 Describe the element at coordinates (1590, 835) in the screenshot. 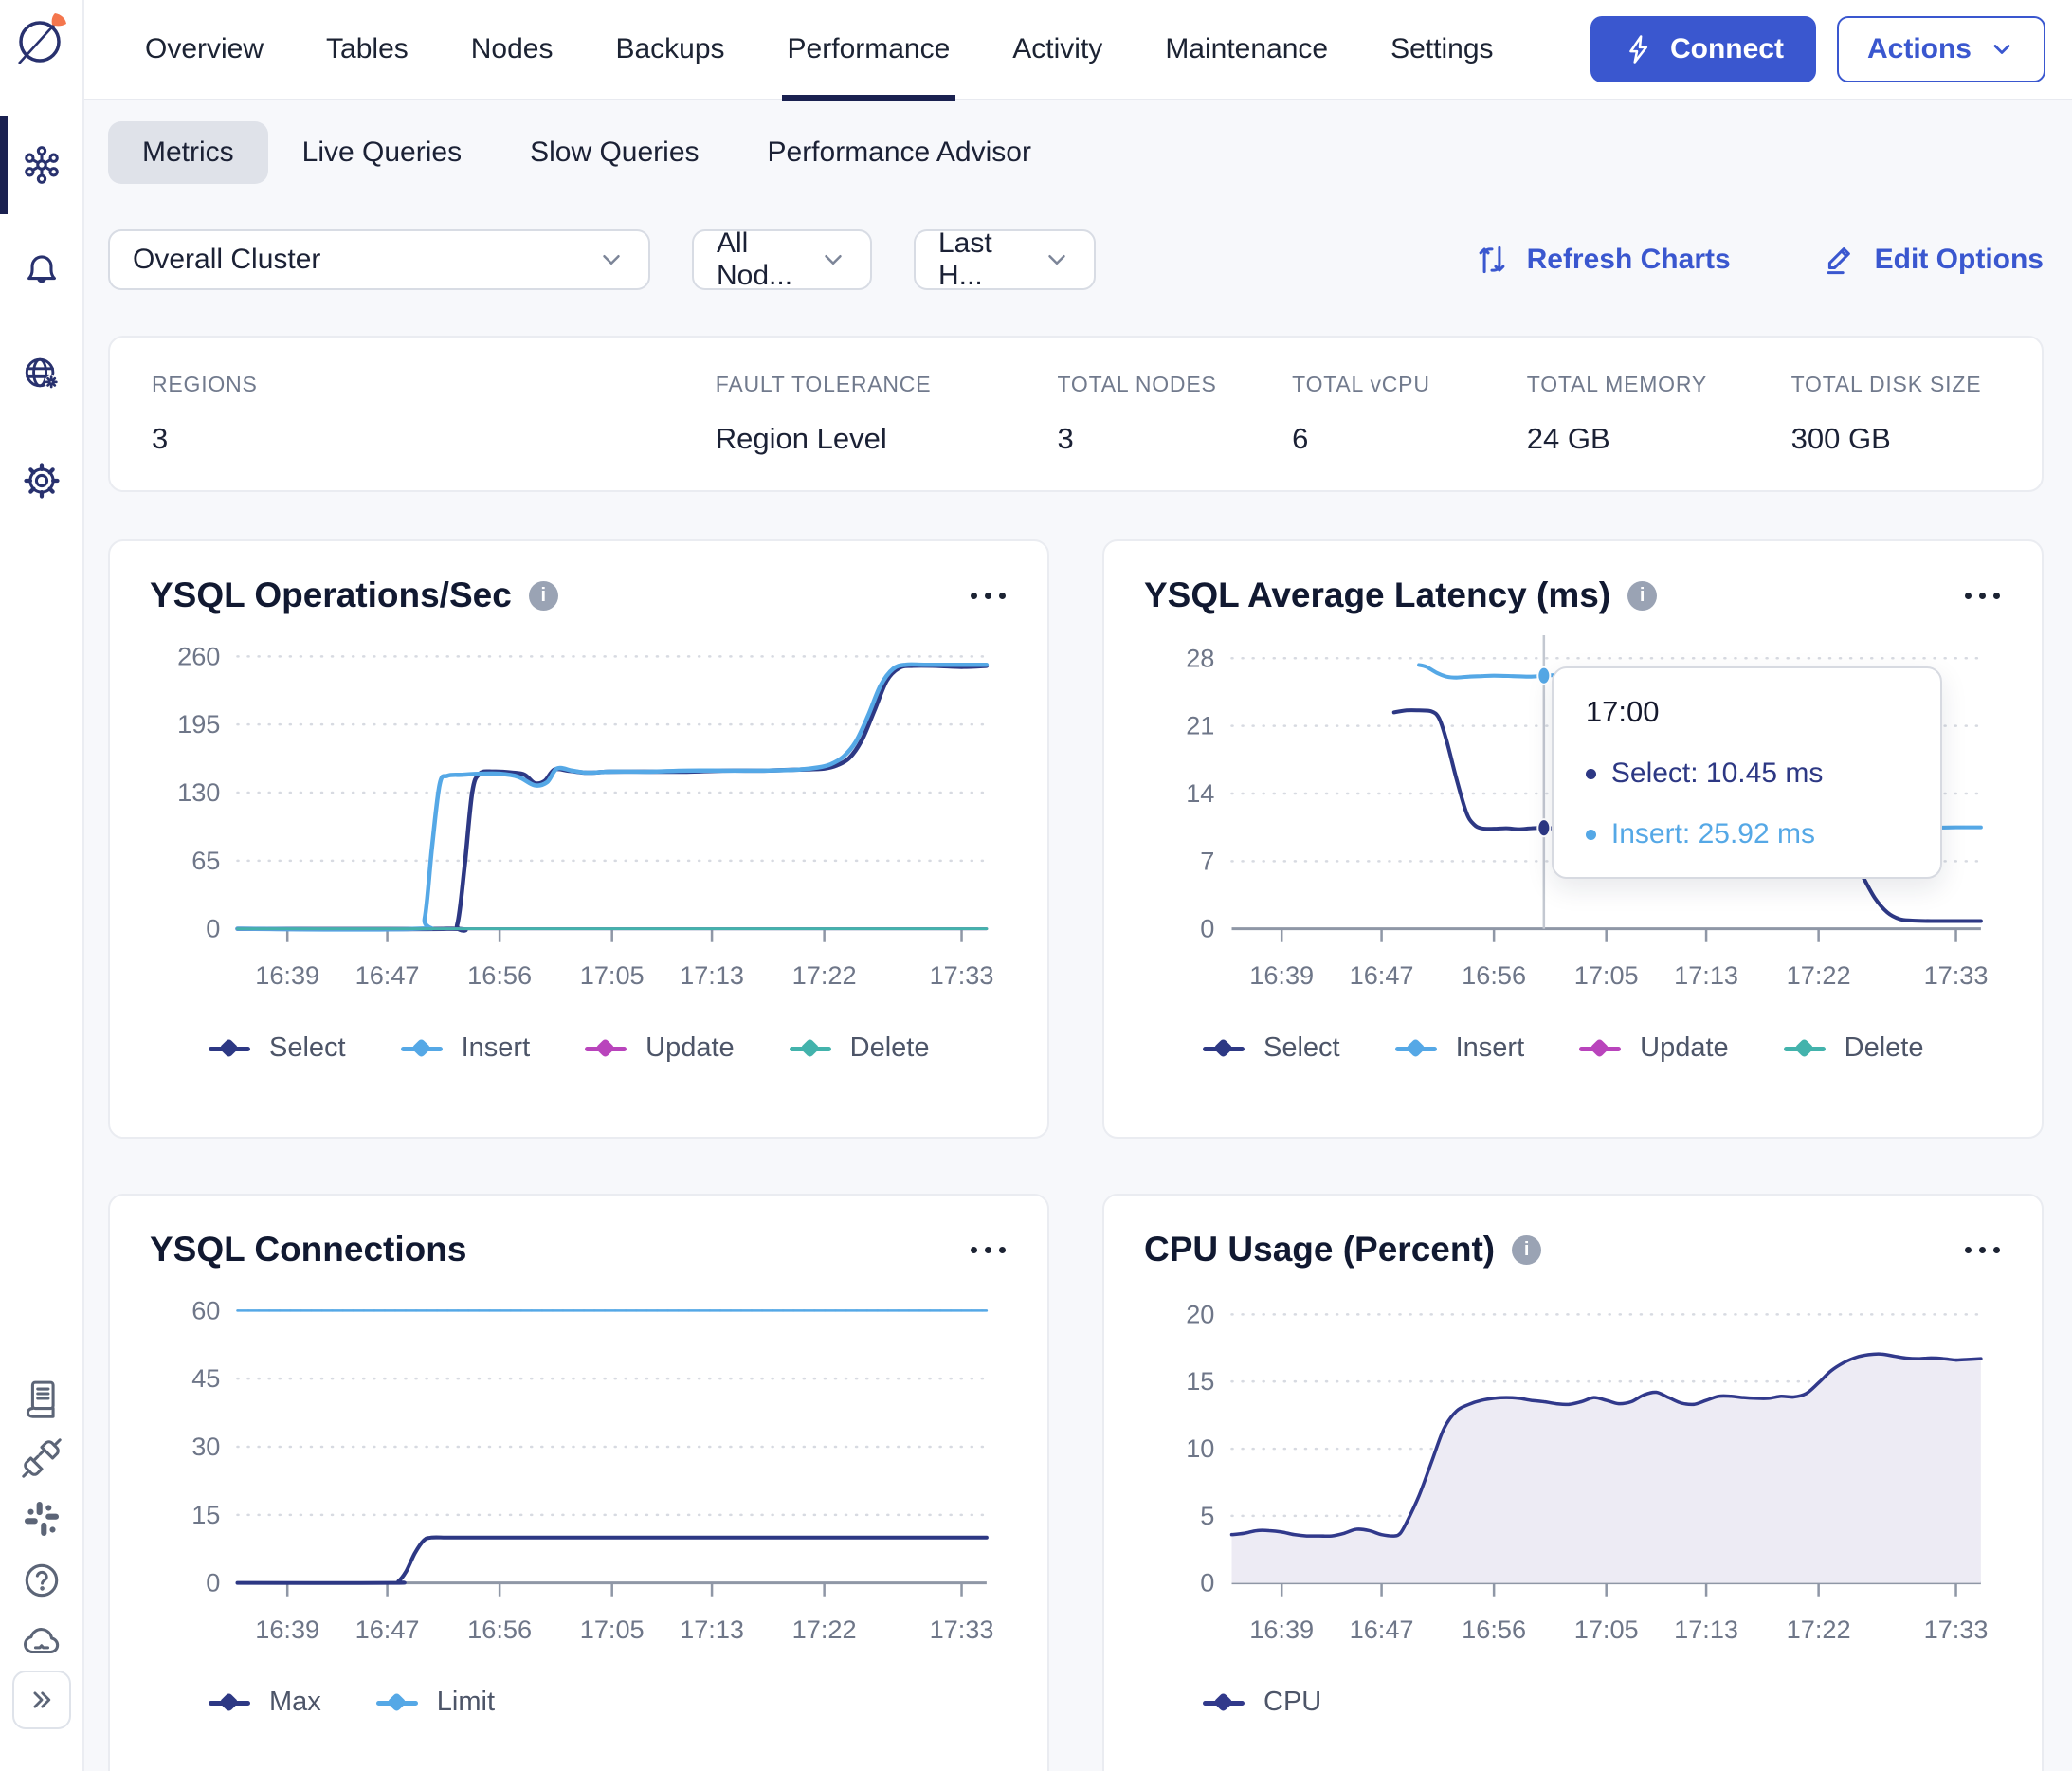

I see `series-dot-icon` at that location.